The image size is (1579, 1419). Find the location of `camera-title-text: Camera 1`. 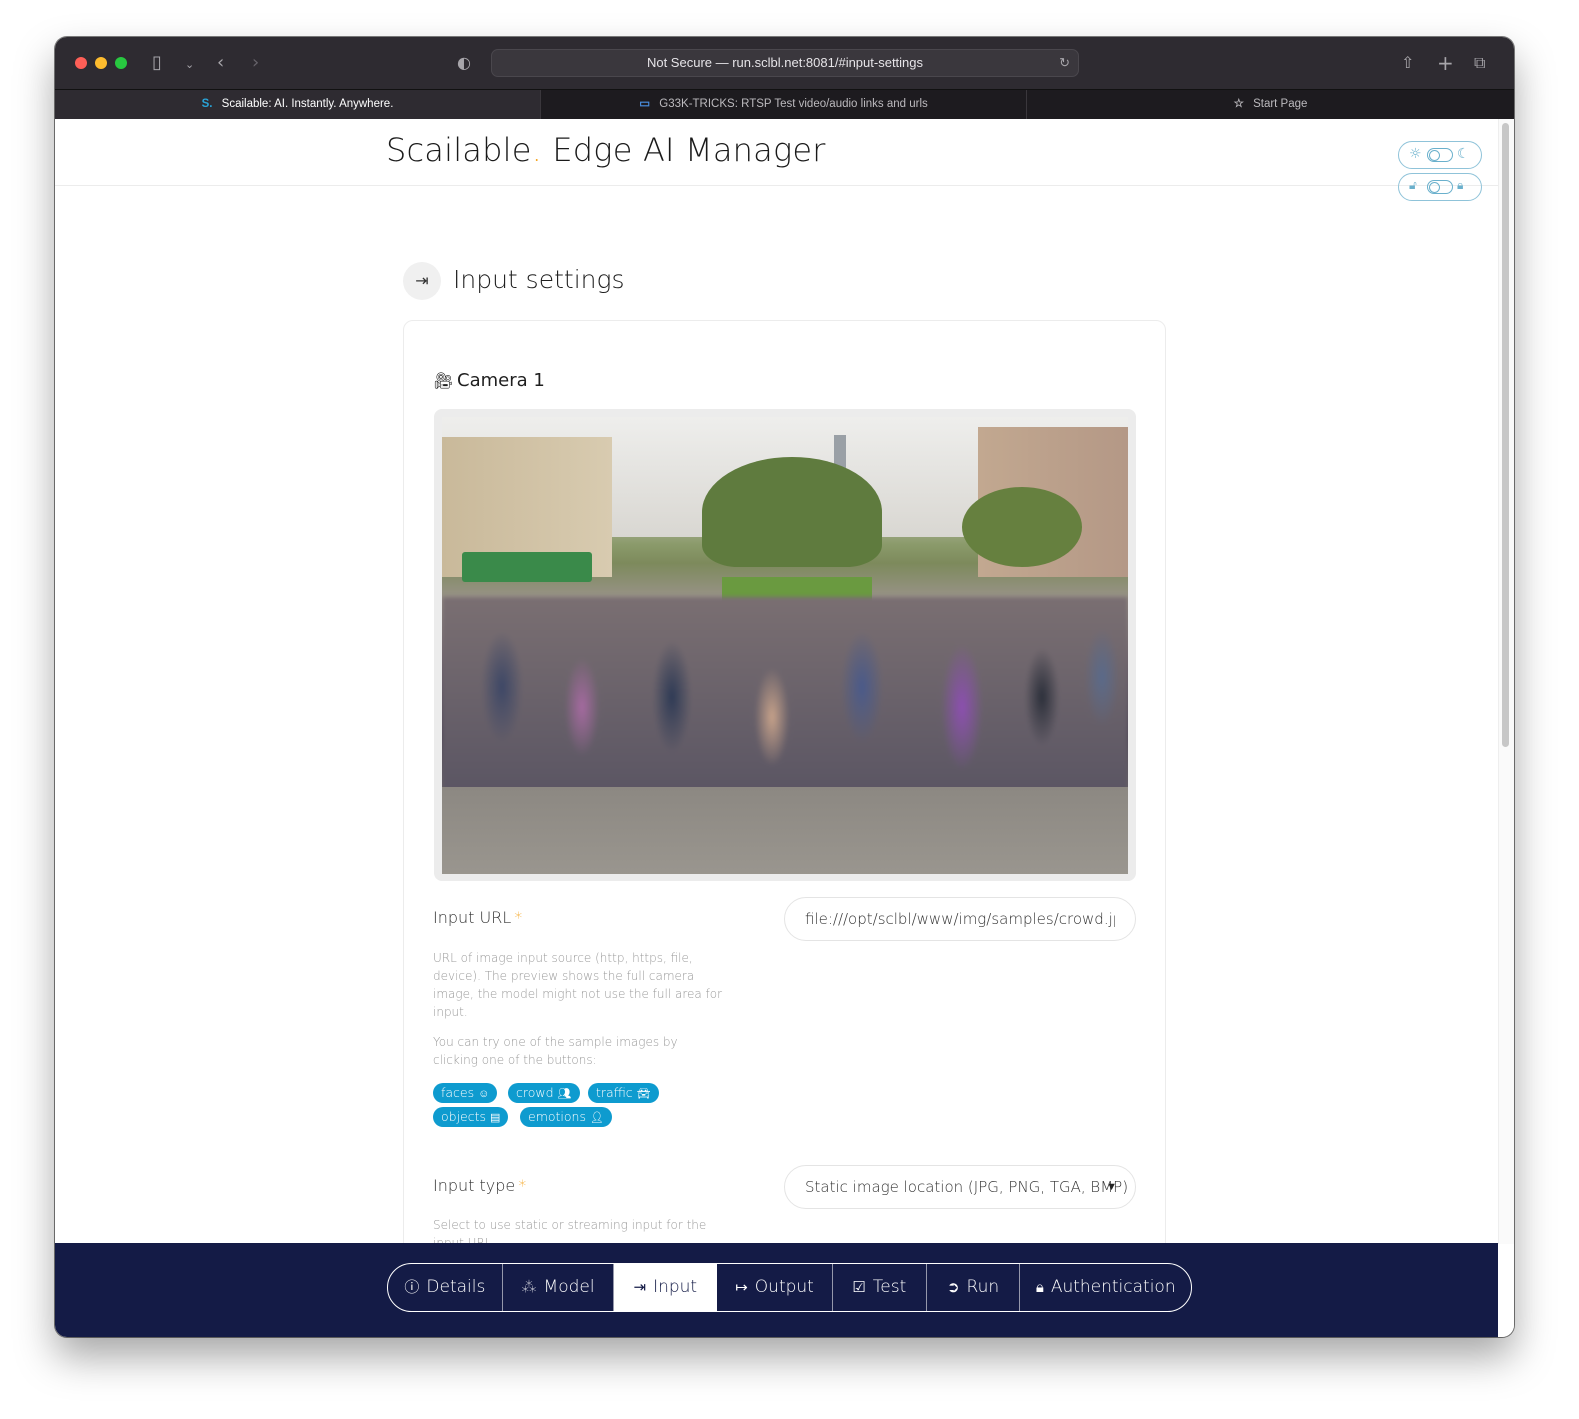

camera-title-text: Camera 1 is located at coordinates (501, 380).